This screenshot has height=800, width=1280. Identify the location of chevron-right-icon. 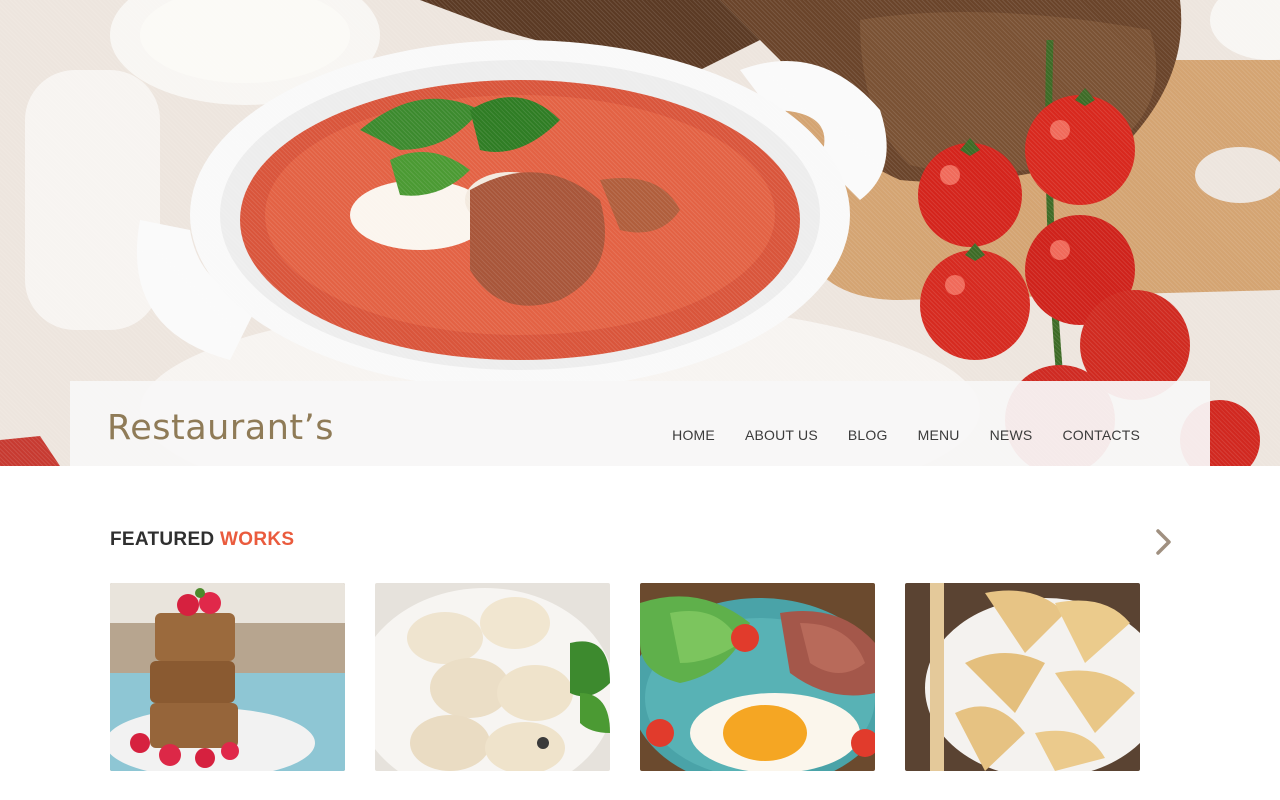
(1163, 542).